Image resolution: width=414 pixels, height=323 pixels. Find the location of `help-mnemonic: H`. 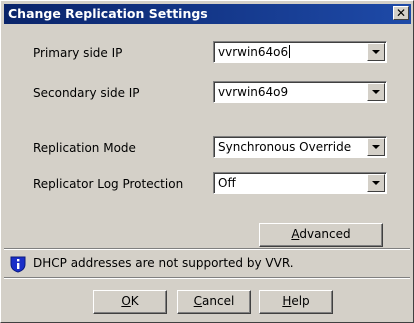

help-mnemonic: H is located at coordinates (287, 301).